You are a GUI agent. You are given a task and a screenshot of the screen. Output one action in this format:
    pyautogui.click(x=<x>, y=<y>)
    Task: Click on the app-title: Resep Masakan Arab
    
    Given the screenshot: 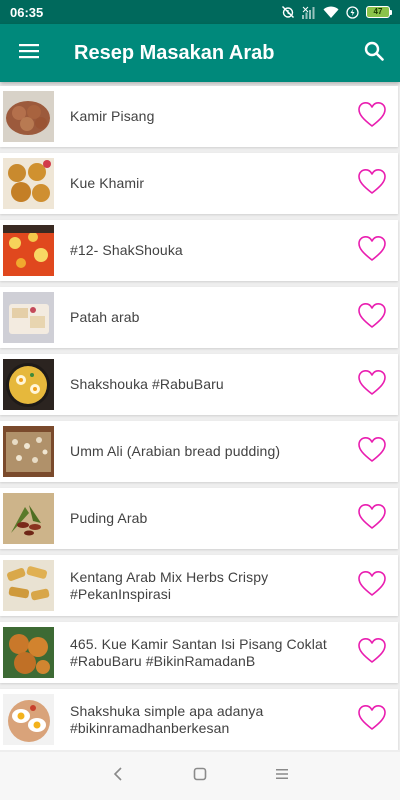 What is the action you would take?
    pyautogui.click(x=174, y=52)
    